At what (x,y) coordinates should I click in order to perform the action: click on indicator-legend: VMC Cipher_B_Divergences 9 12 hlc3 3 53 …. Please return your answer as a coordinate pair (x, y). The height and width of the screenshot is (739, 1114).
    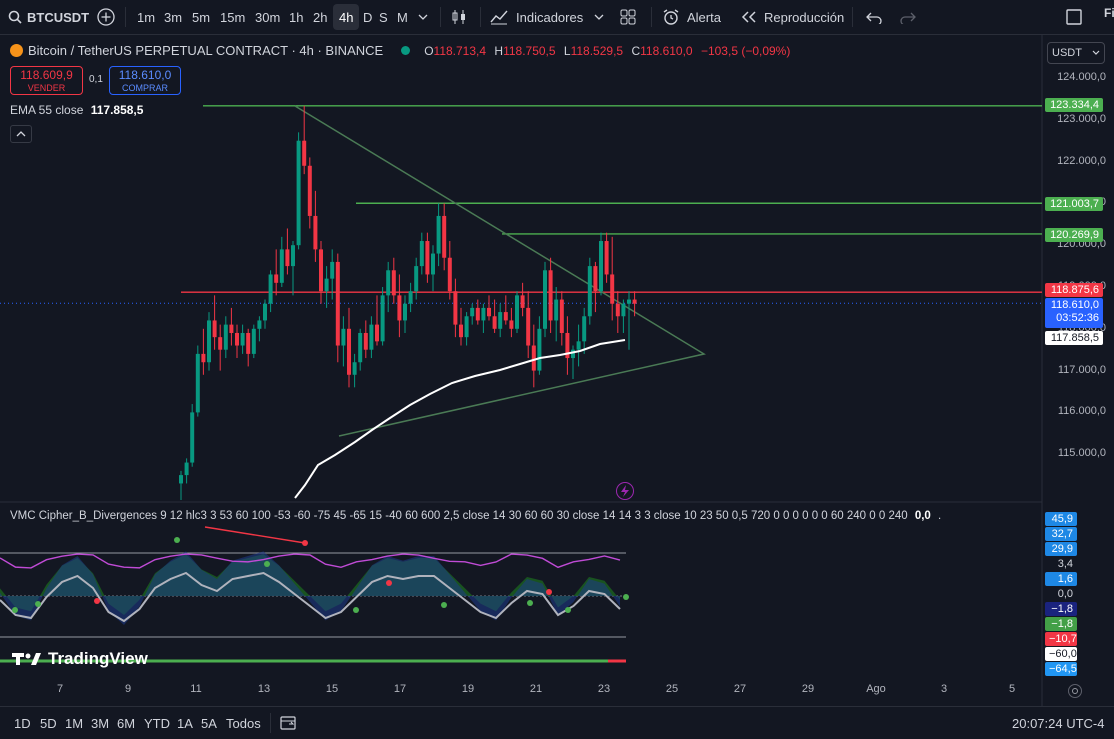
    Looking at the image, I should click on (475, 516).